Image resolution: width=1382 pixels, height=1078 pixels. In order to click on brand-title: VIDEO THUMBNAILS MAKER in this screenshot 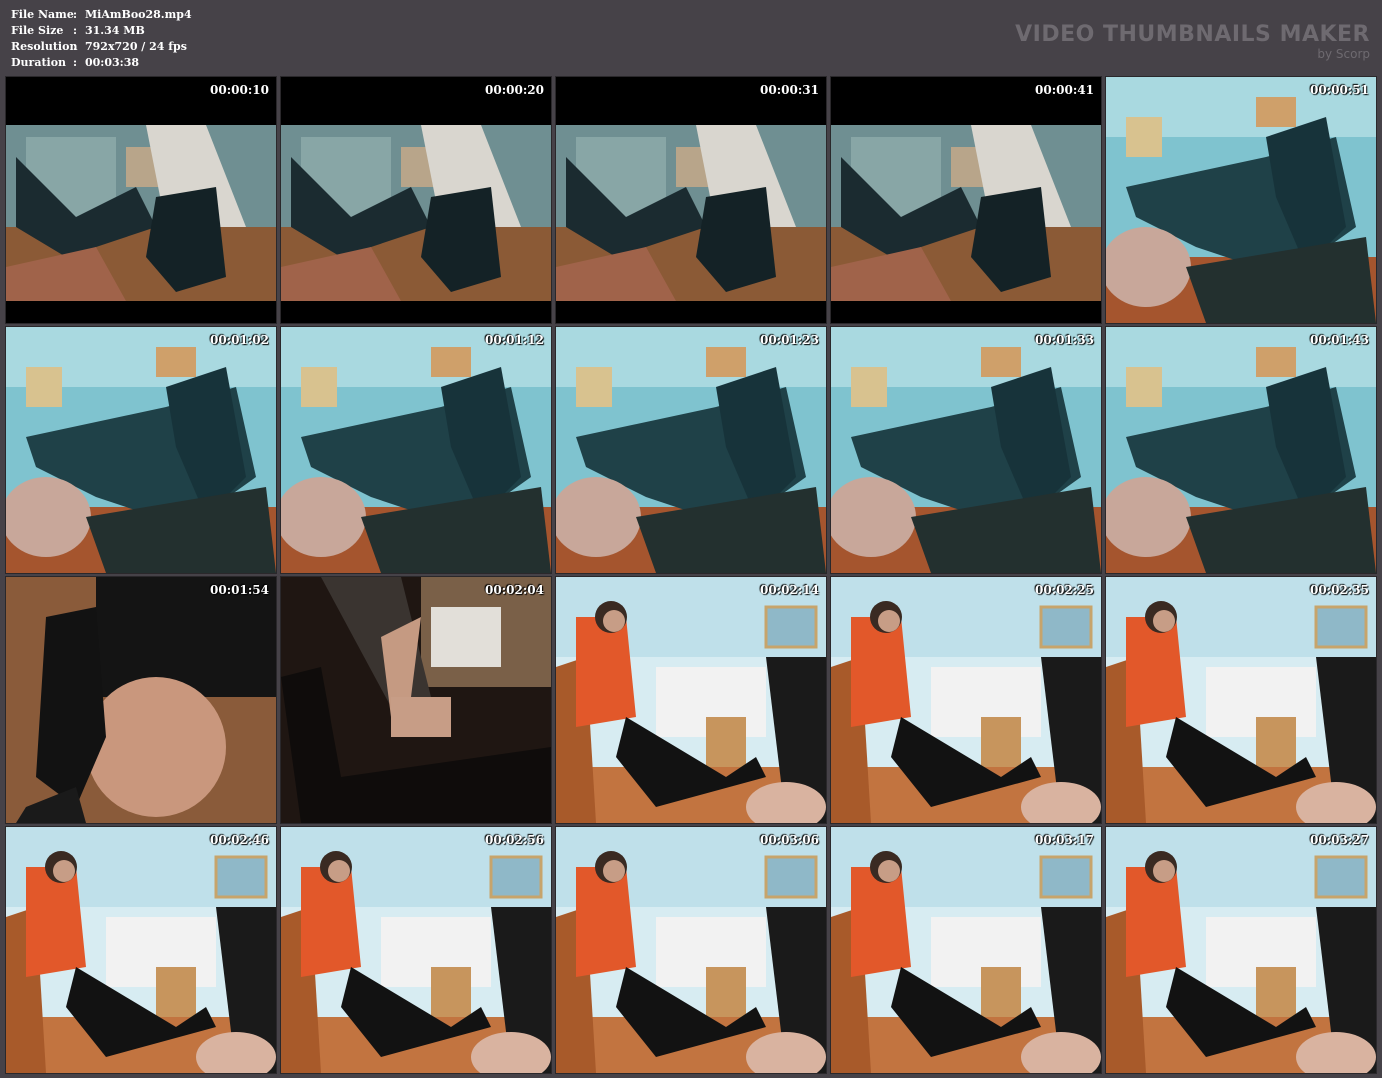, I will do `click(1192, 34)`.